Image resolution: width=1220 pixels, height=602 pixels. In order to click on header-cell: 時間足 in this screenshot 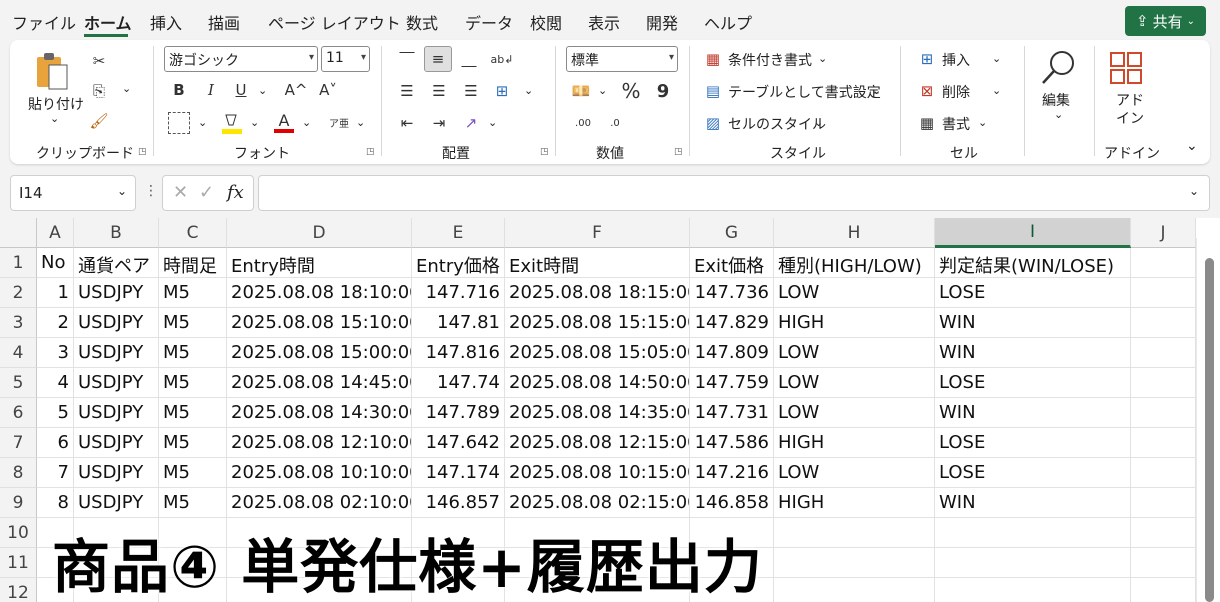, I will do `click(193, 263)`.